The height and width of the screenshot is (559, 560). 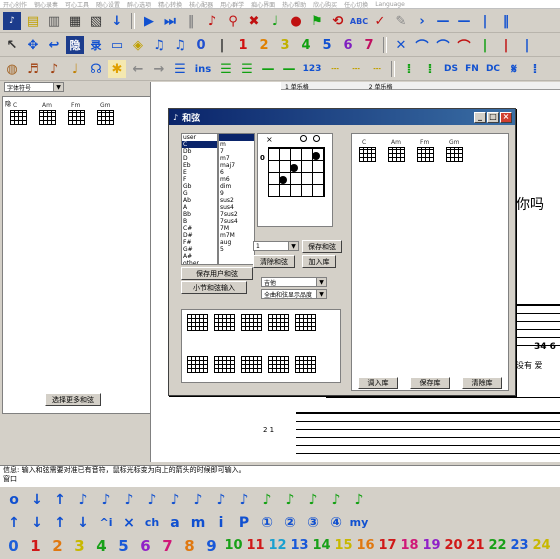 What do you see at coordinates (369, 45) in the screenshot?
I see `note-7-button: 7` at bounding box center [369, 45].